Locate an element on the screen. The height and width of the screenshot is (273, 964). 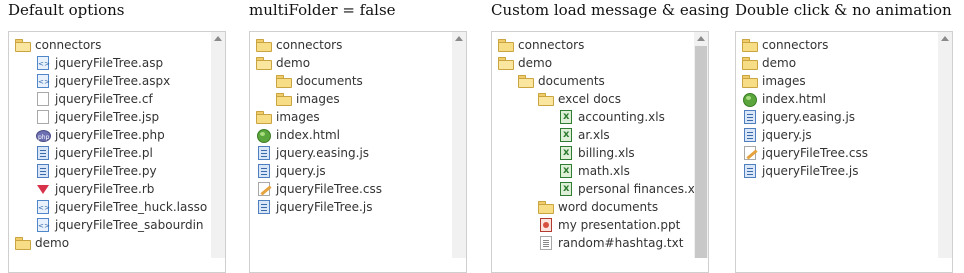
tree-item-label: jqueryFileTree.py is located at coordinates (106, 171).